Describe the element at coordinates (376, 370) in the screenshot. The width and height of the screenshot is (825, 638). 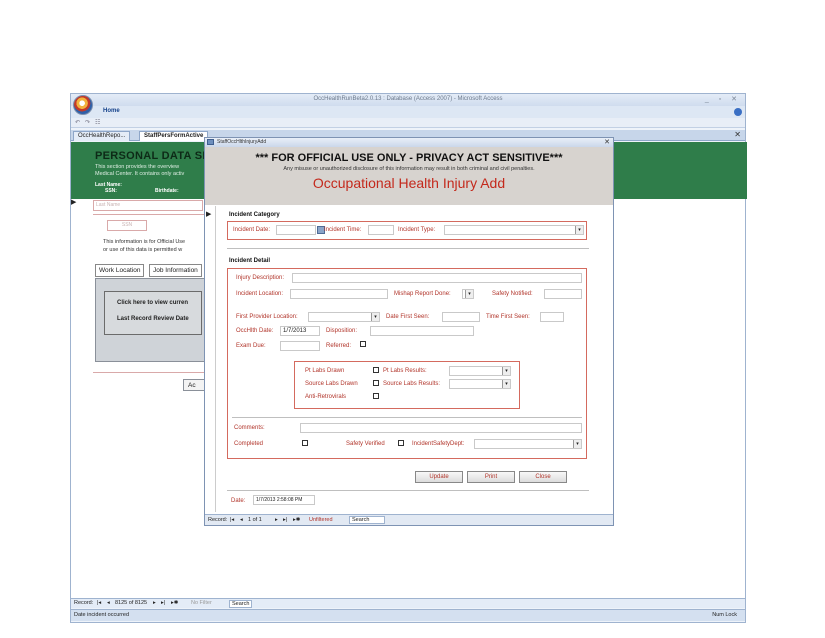
I see `pt-labs-drawn-checkbox` at that location.